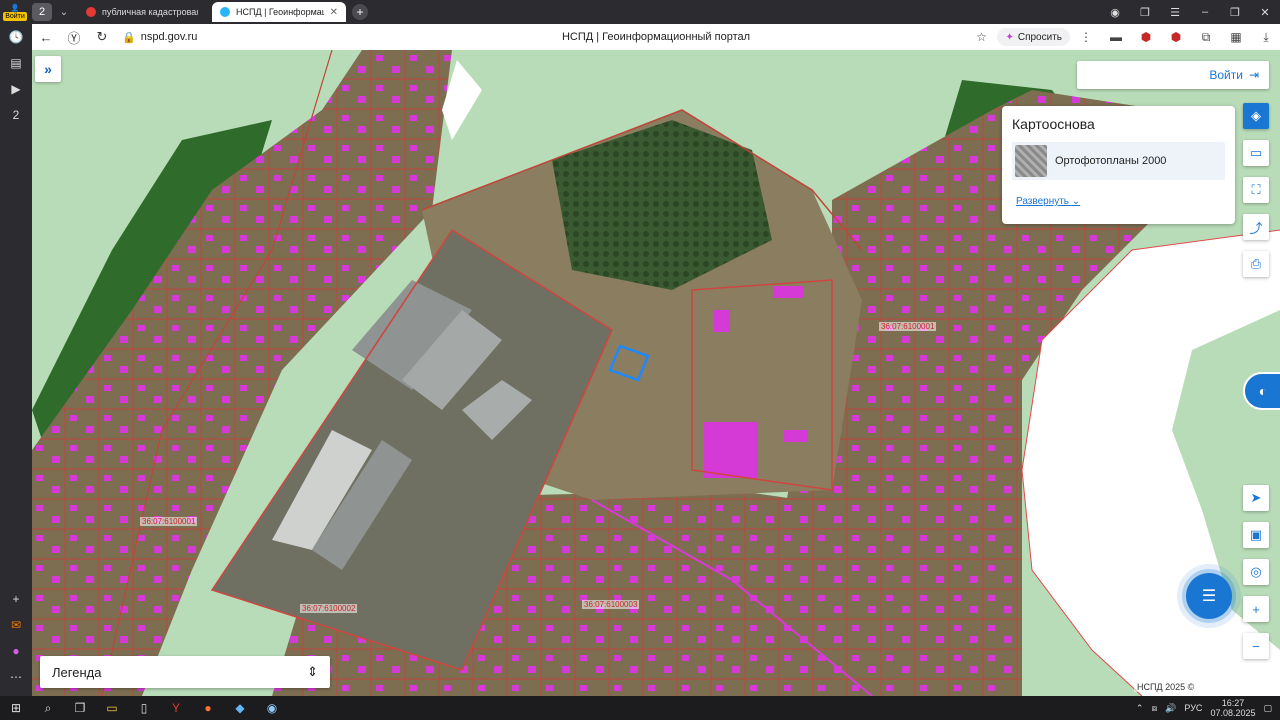 Image resolution: width=1280 pixels, height=720 pixels. Describe the element at coordinates (1256, 498) in the screenshot. I see `navigate-icon: ➤` at that location.